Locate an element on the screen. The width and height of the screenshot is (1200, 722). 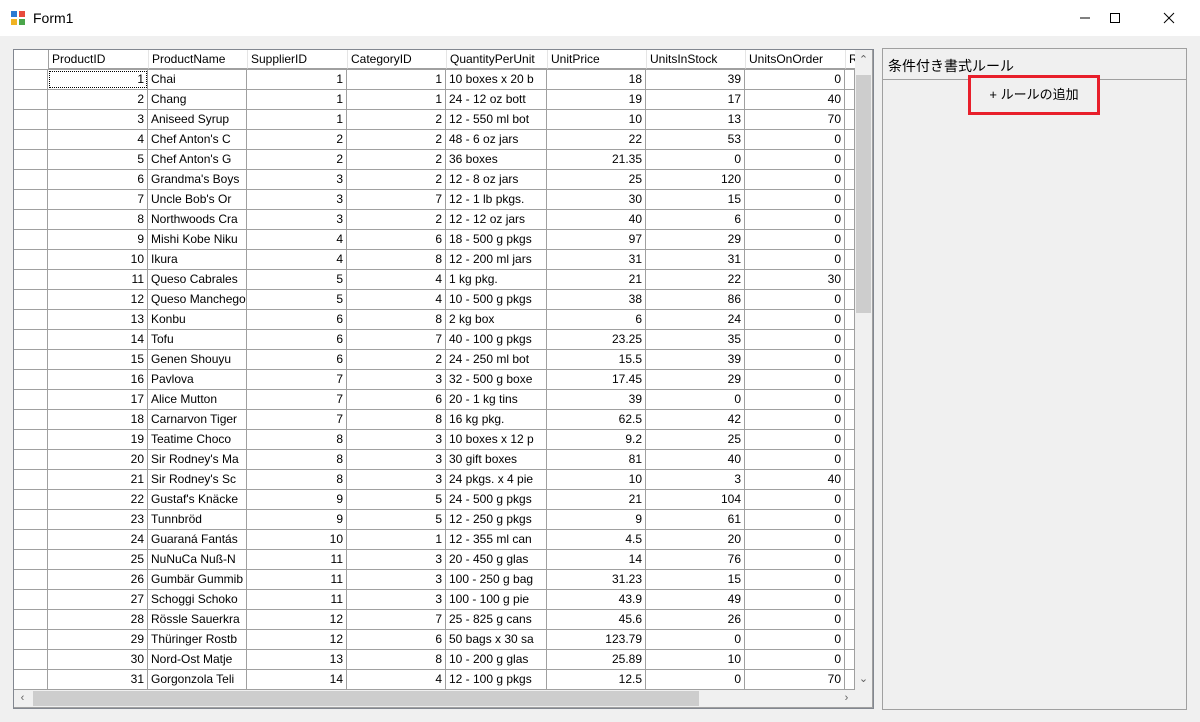
table-cell: 97 is located at coordinates (596, 239).